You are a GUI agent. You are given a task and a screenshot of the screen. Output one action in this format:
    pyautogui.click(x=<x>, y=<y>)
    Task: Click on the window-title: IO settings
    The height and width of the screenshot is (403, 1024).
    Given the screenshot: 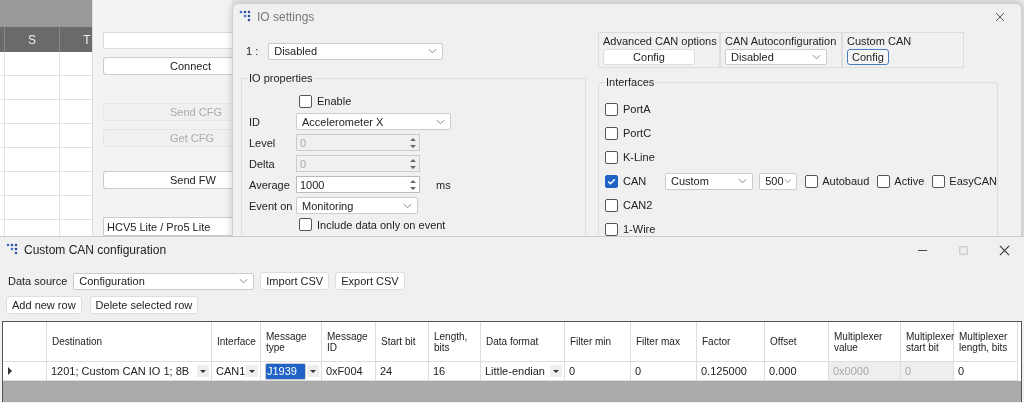 What is the action you would take?
    pyautogui.click(x=286, y=17)
    